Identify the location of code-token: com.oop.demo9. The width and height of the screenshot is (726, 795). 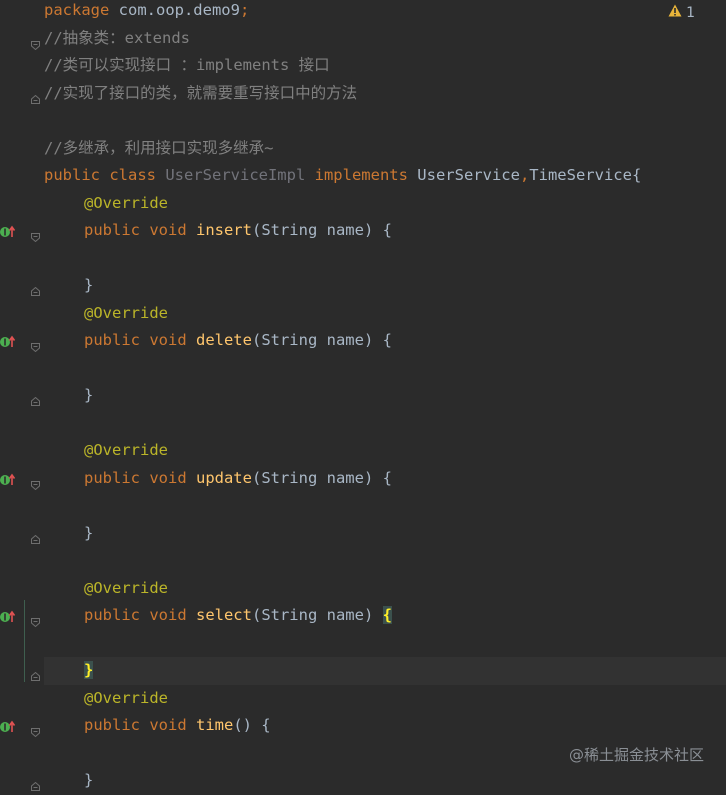
(179, 10).